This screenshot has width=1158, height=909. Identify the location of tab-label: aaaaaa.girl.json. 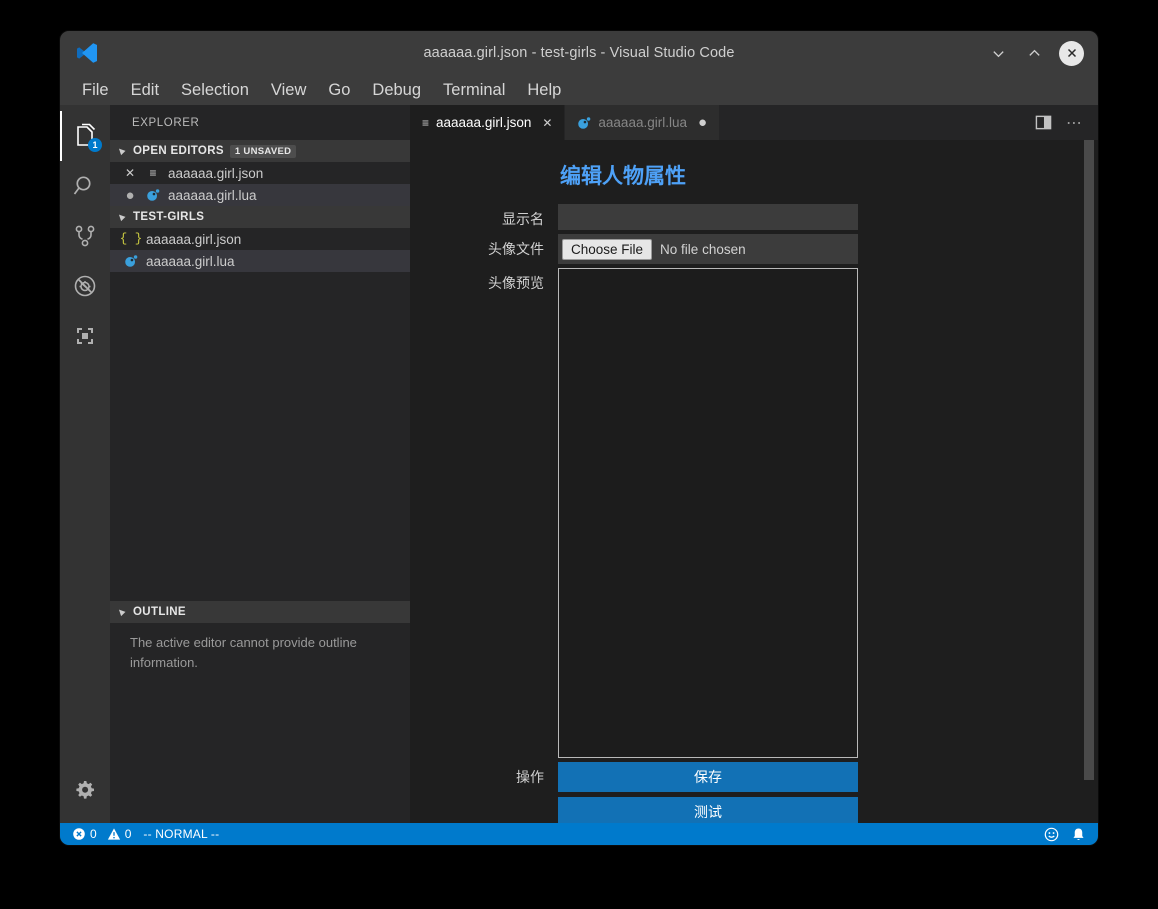
(484, 122).